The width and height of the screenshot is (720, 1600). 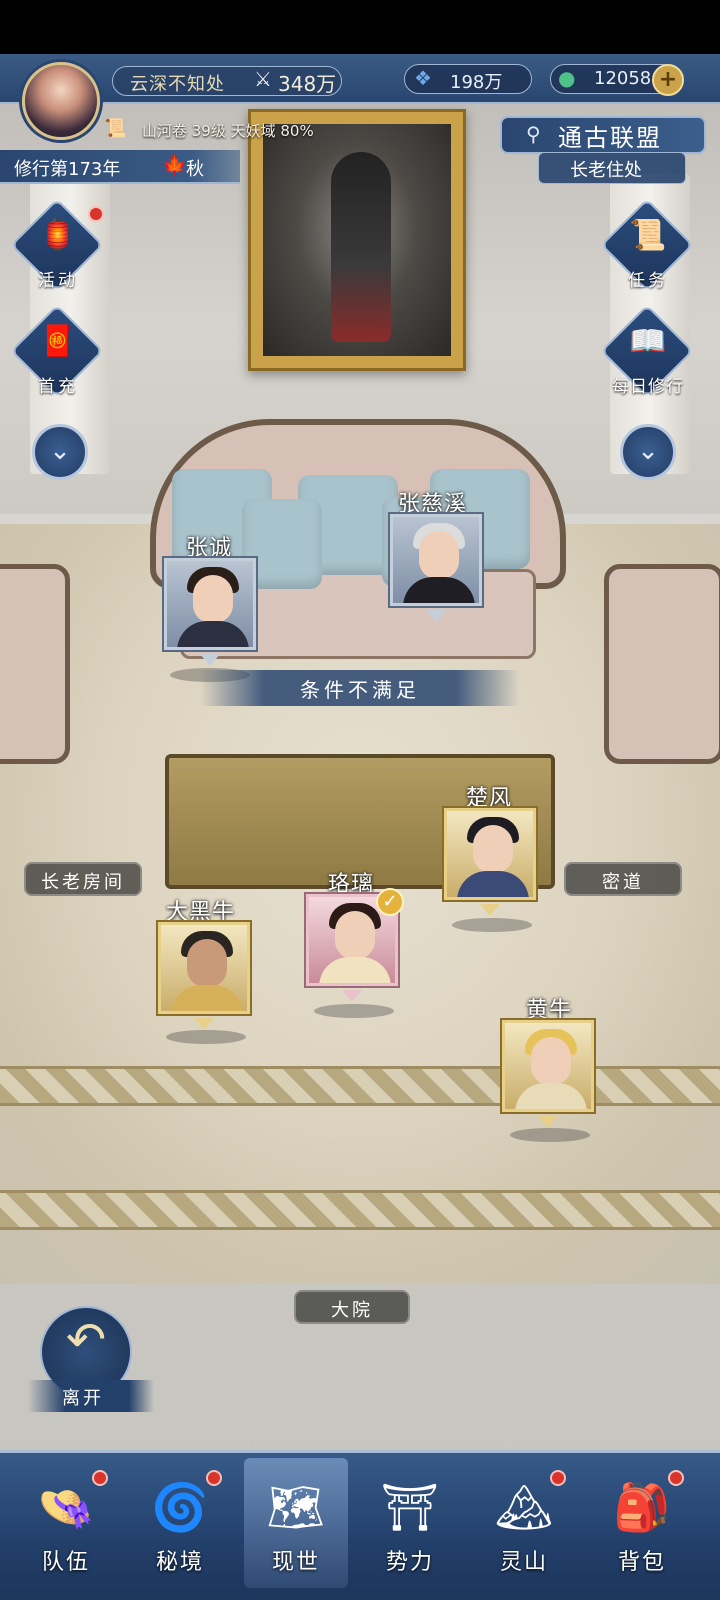 What do you see at coordinates (307, 84) in the screenshot?
I see `combat-power: 348万` at bounding box center [307, 84].